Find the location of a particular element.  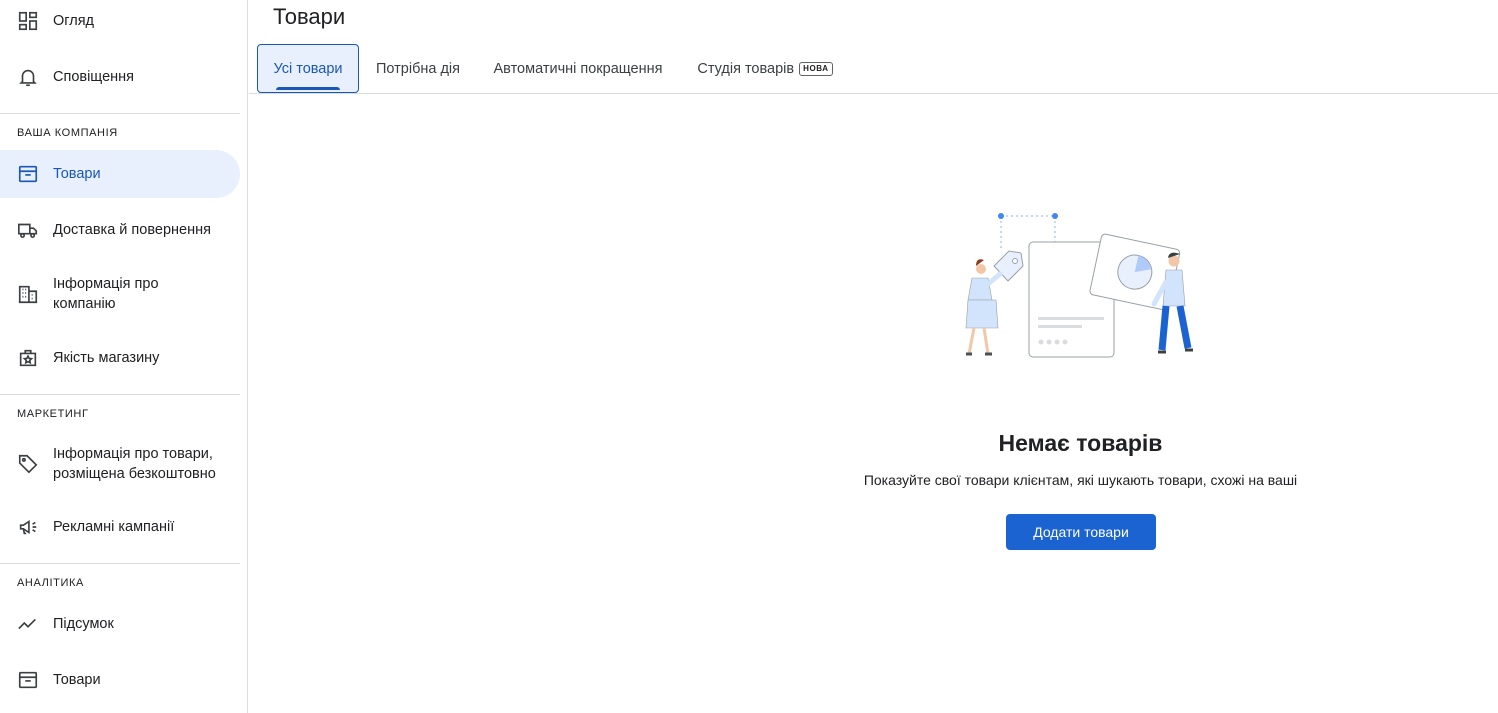

sidebar-item-shipping-returns: Доставка й повернення is located at coordinates (120, 230).